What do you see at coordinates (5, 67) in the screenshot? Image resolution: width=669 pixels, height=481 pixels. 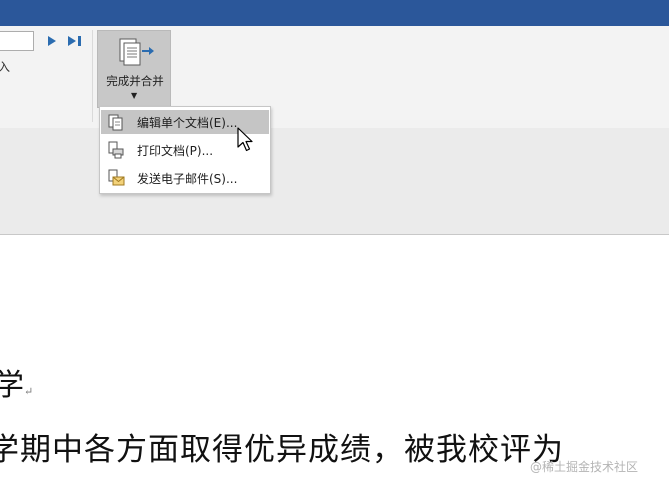 I see `partial-ribbon-label: 入` at bounding box center [5, 67].